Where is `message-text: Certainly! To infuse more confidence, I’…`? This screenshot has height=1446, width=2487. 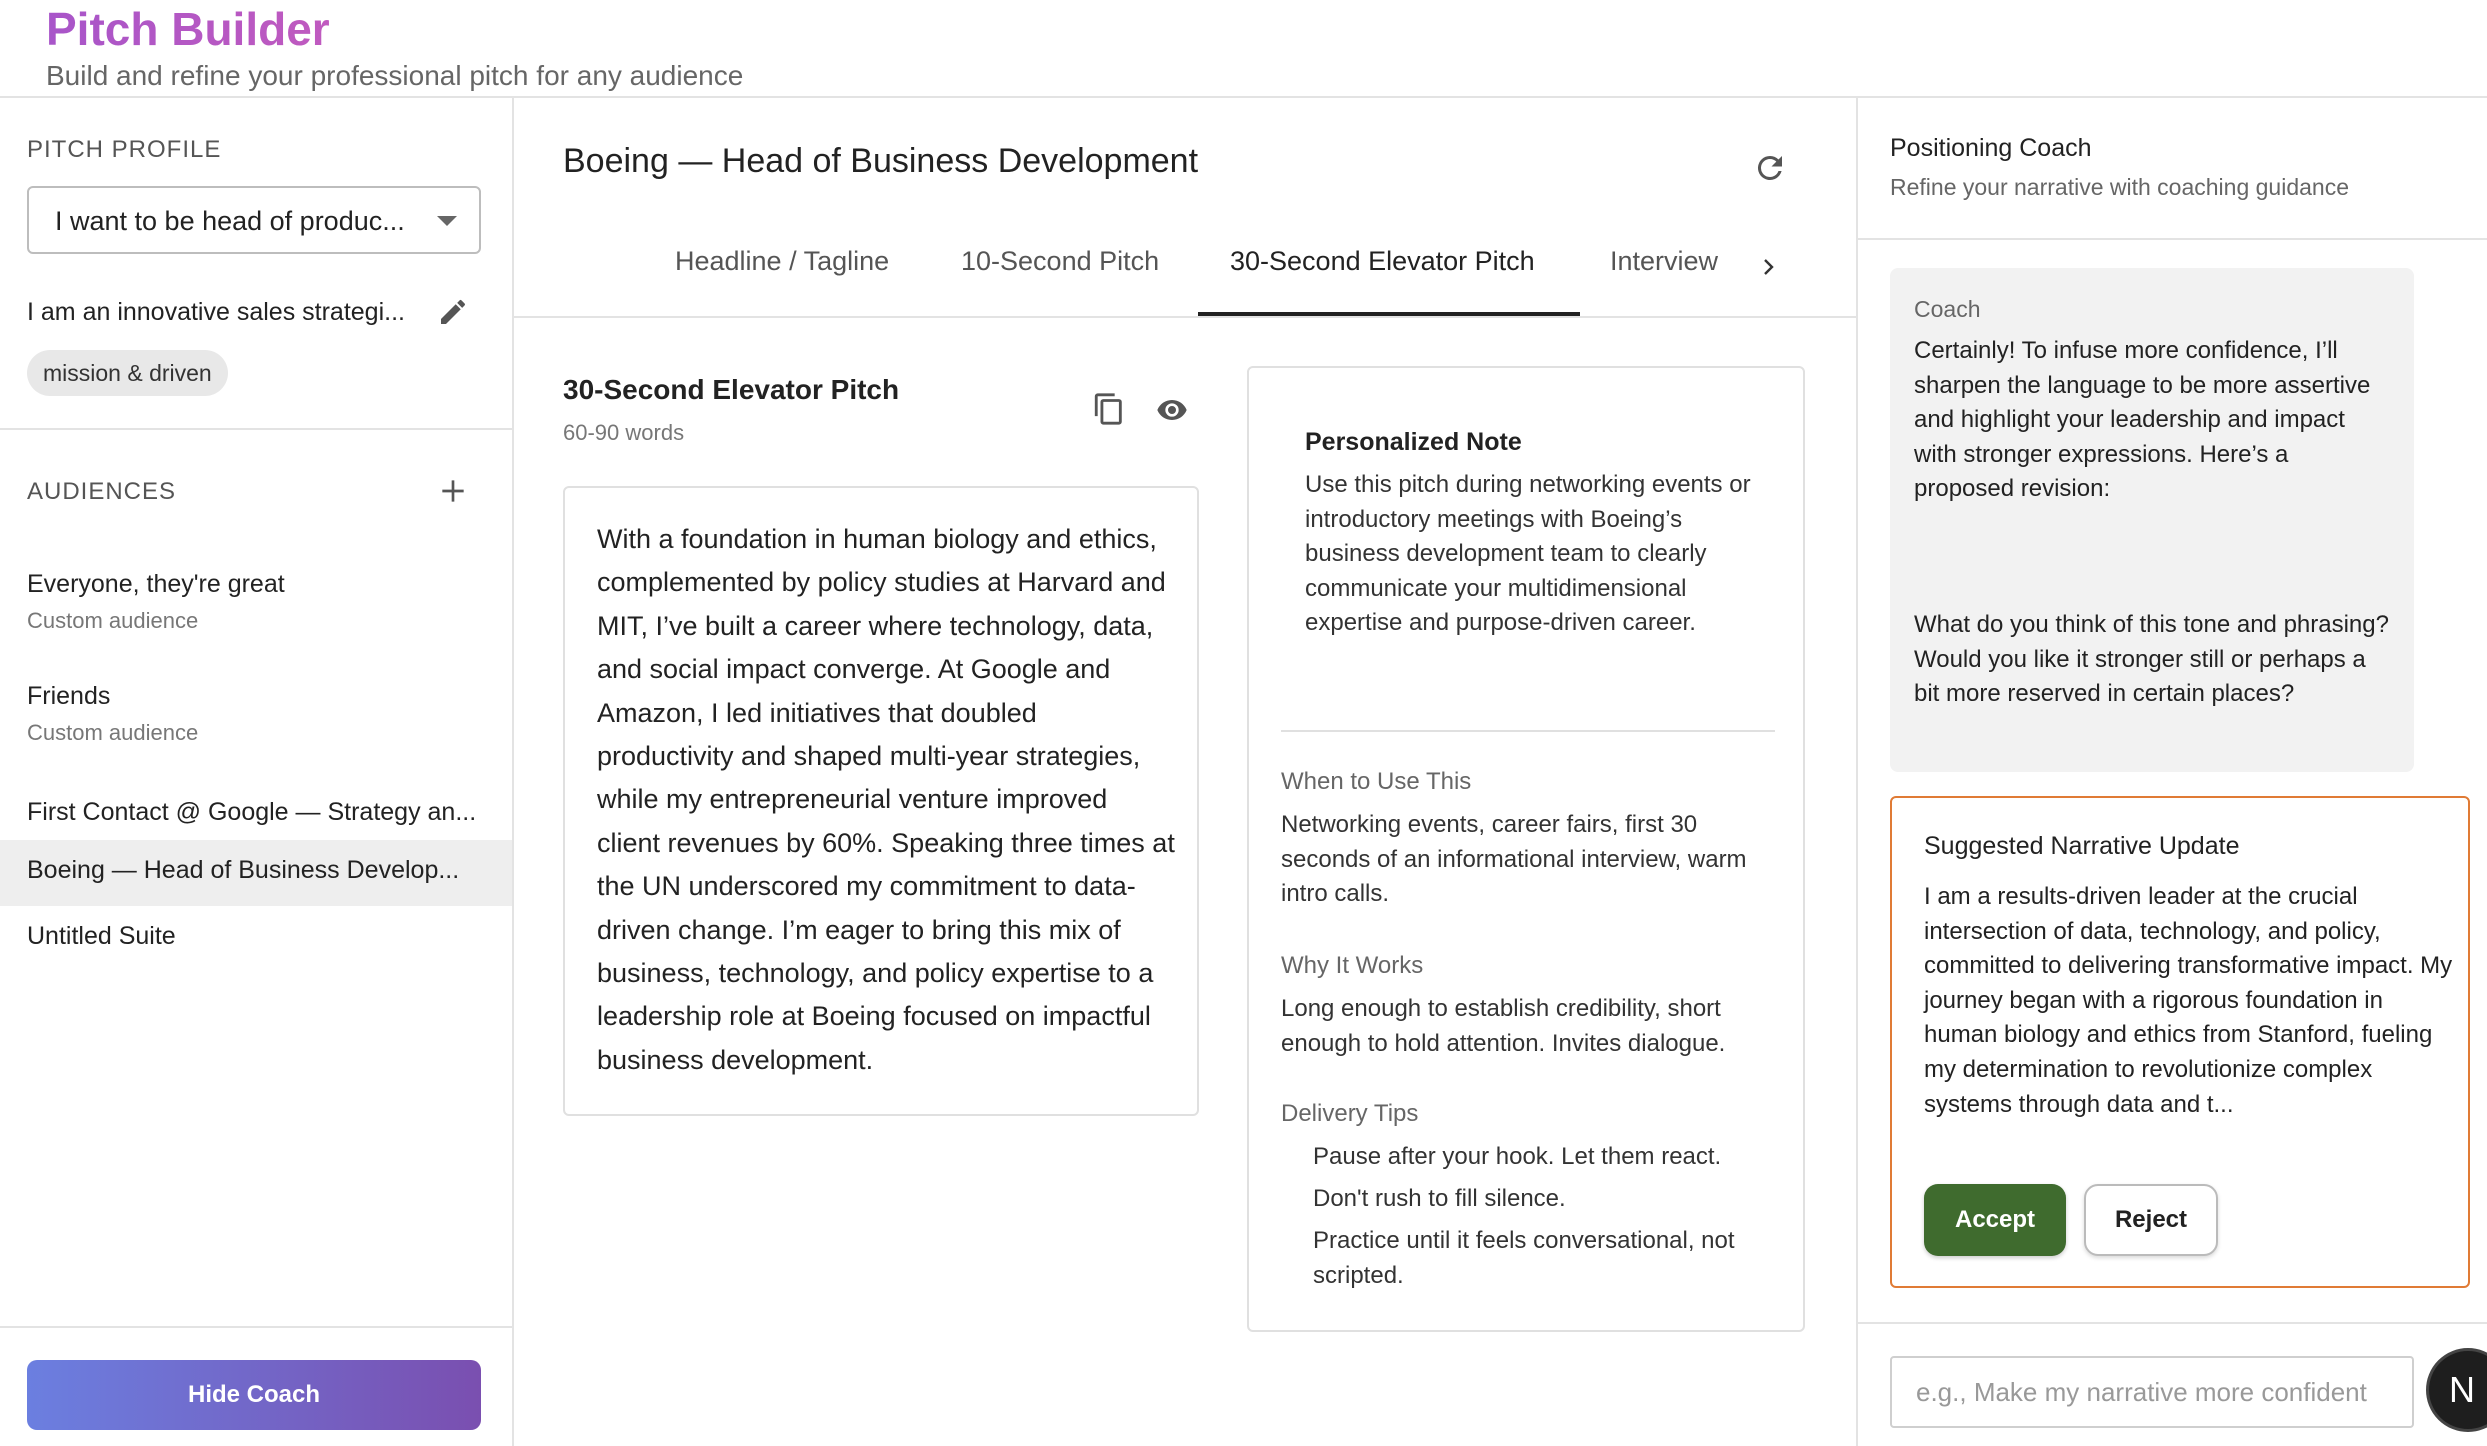 message-text: Certainly! To infuse more confidence, I’… is located at coordinates (2142, 420).